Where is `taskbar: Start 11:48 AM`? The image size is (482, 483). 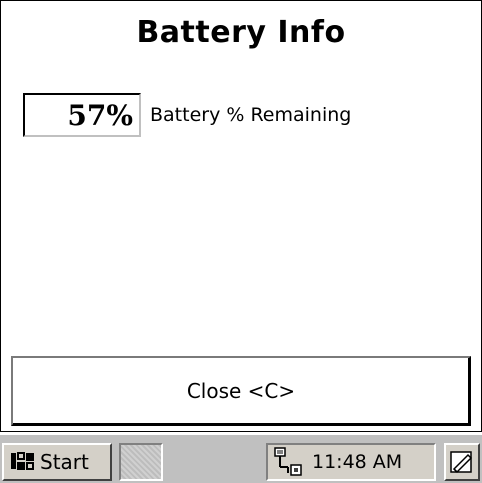
taskbar: Start 11:48 AM is located at coordinates (241, 458).